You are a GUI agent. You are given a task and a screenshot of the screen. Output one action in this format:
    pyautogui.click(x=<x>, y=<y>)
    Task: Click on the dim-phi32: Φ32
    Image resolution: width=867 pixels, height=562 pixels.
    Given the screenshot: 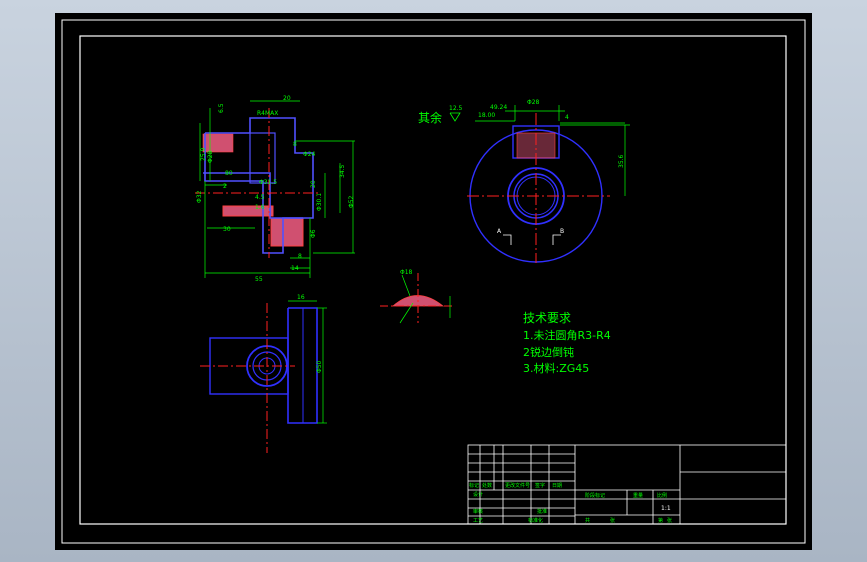 What is the action you would take?
    pyautogui.click(x=199, y=196)
    